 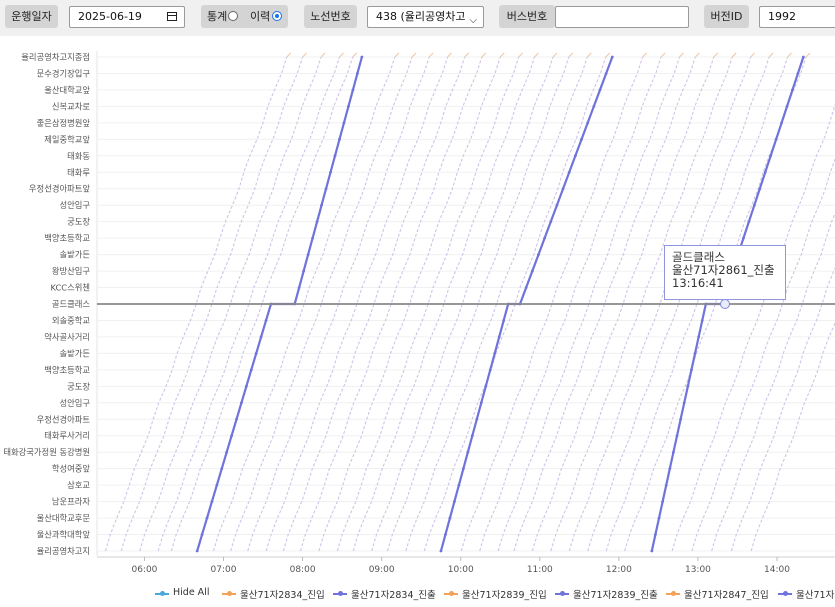 What do you see at coordinates (382, 570) in the screenshot?
I see `x-tick-label: 09:00` at bounding box center [382, 570].